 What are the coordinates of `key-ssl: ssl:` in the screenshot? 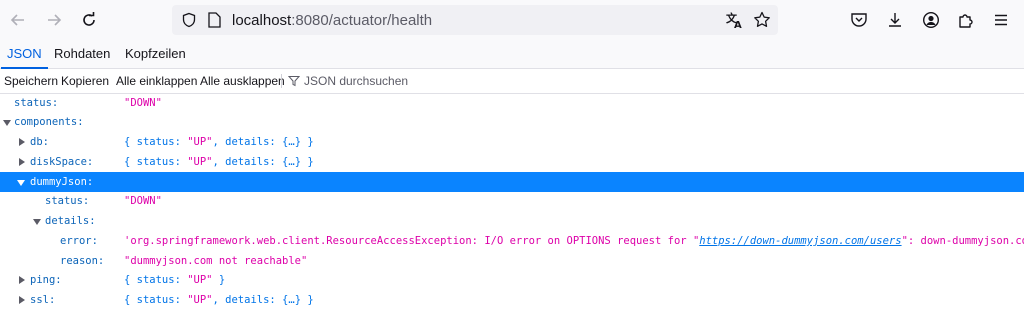 It's located at (43, 300).